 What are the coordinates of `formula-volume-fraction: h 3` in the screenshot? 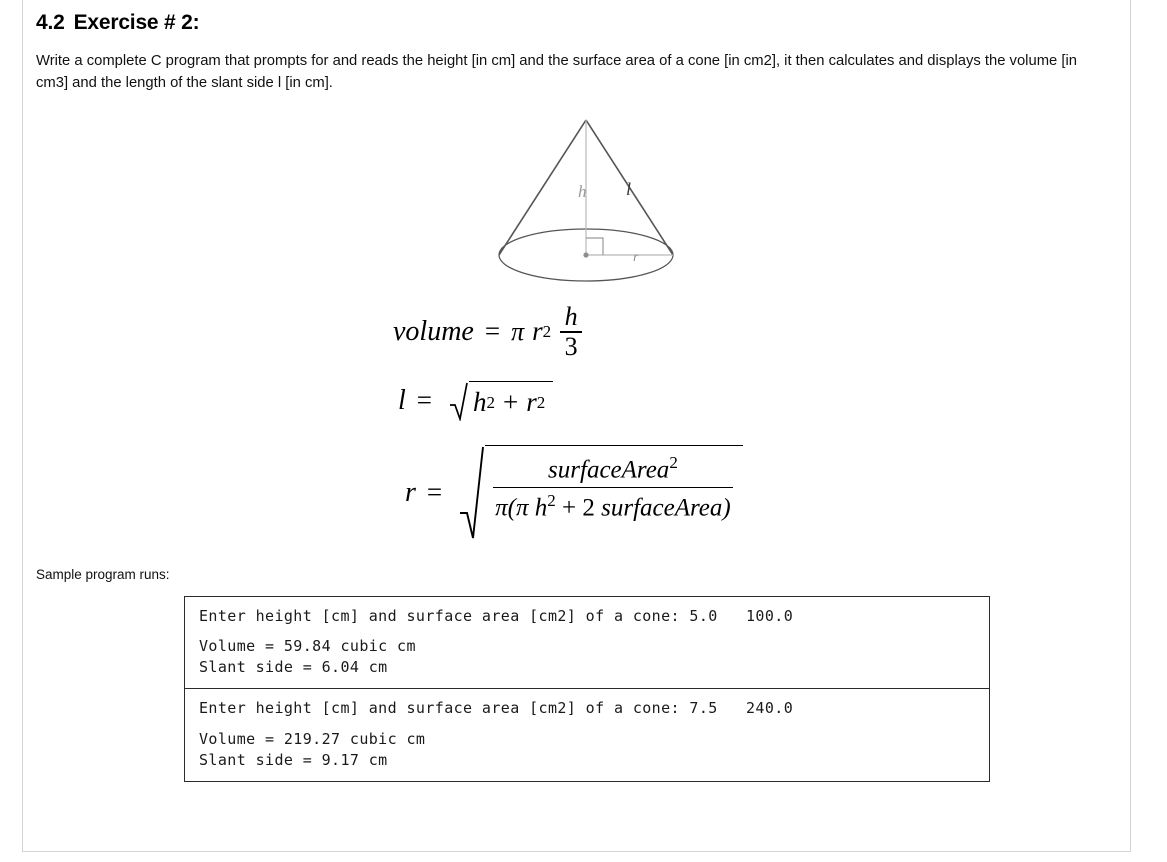 It's located at (571, 331).